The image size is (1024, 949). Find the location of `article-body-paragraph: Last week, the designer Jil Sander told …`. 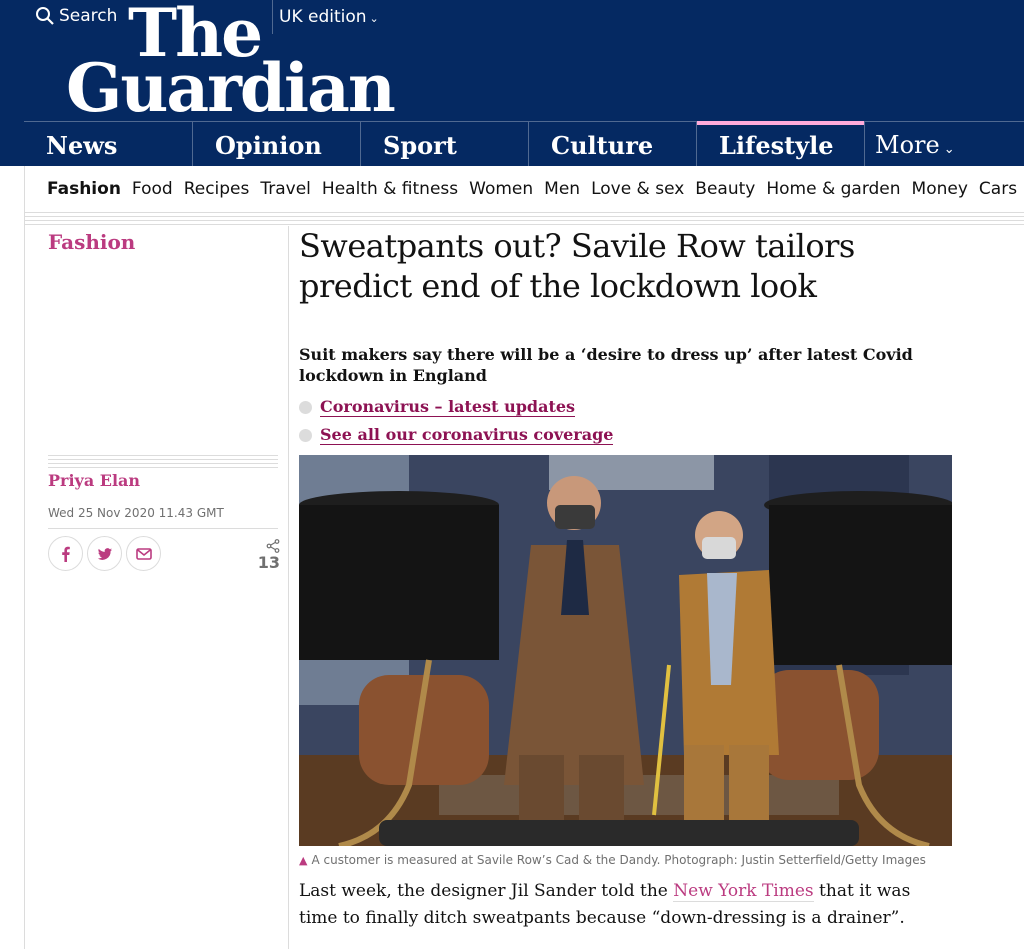

article-body-paragraph: Last week, the designer Jil Sander told … is located at coordinates (624, 905).